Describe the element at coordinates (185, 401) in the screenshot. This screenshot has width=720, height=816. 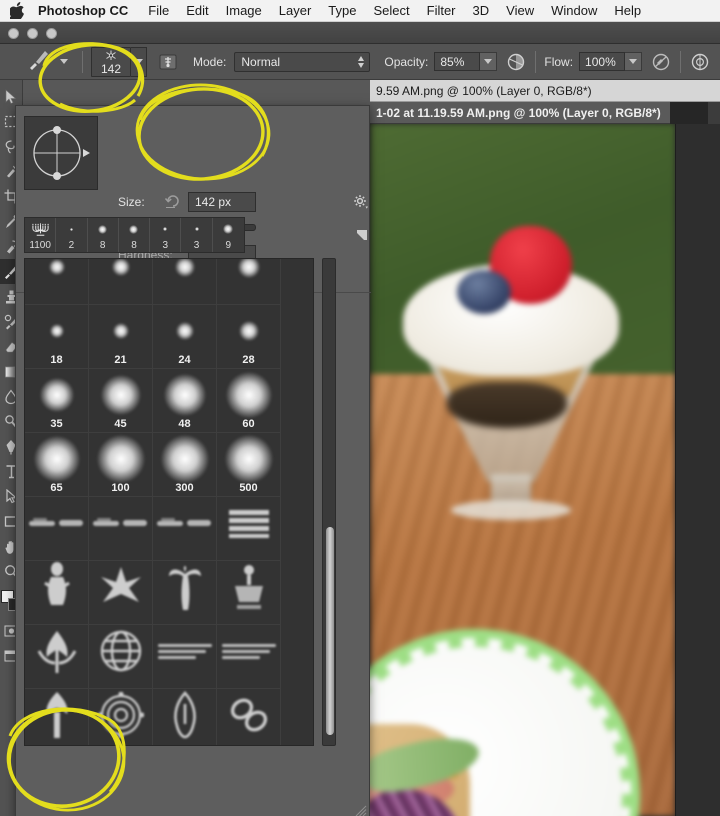
I see `brush-preset-cell: 48` at that location.